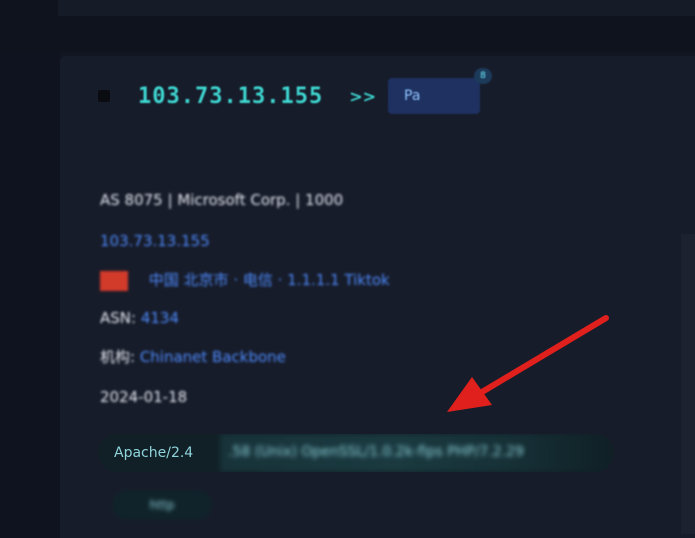  Describe the element at coordinates (222, 200) in the screenshot. I see `org-line: AS 8075 | Microsoft Corp. | 1000` at that location.